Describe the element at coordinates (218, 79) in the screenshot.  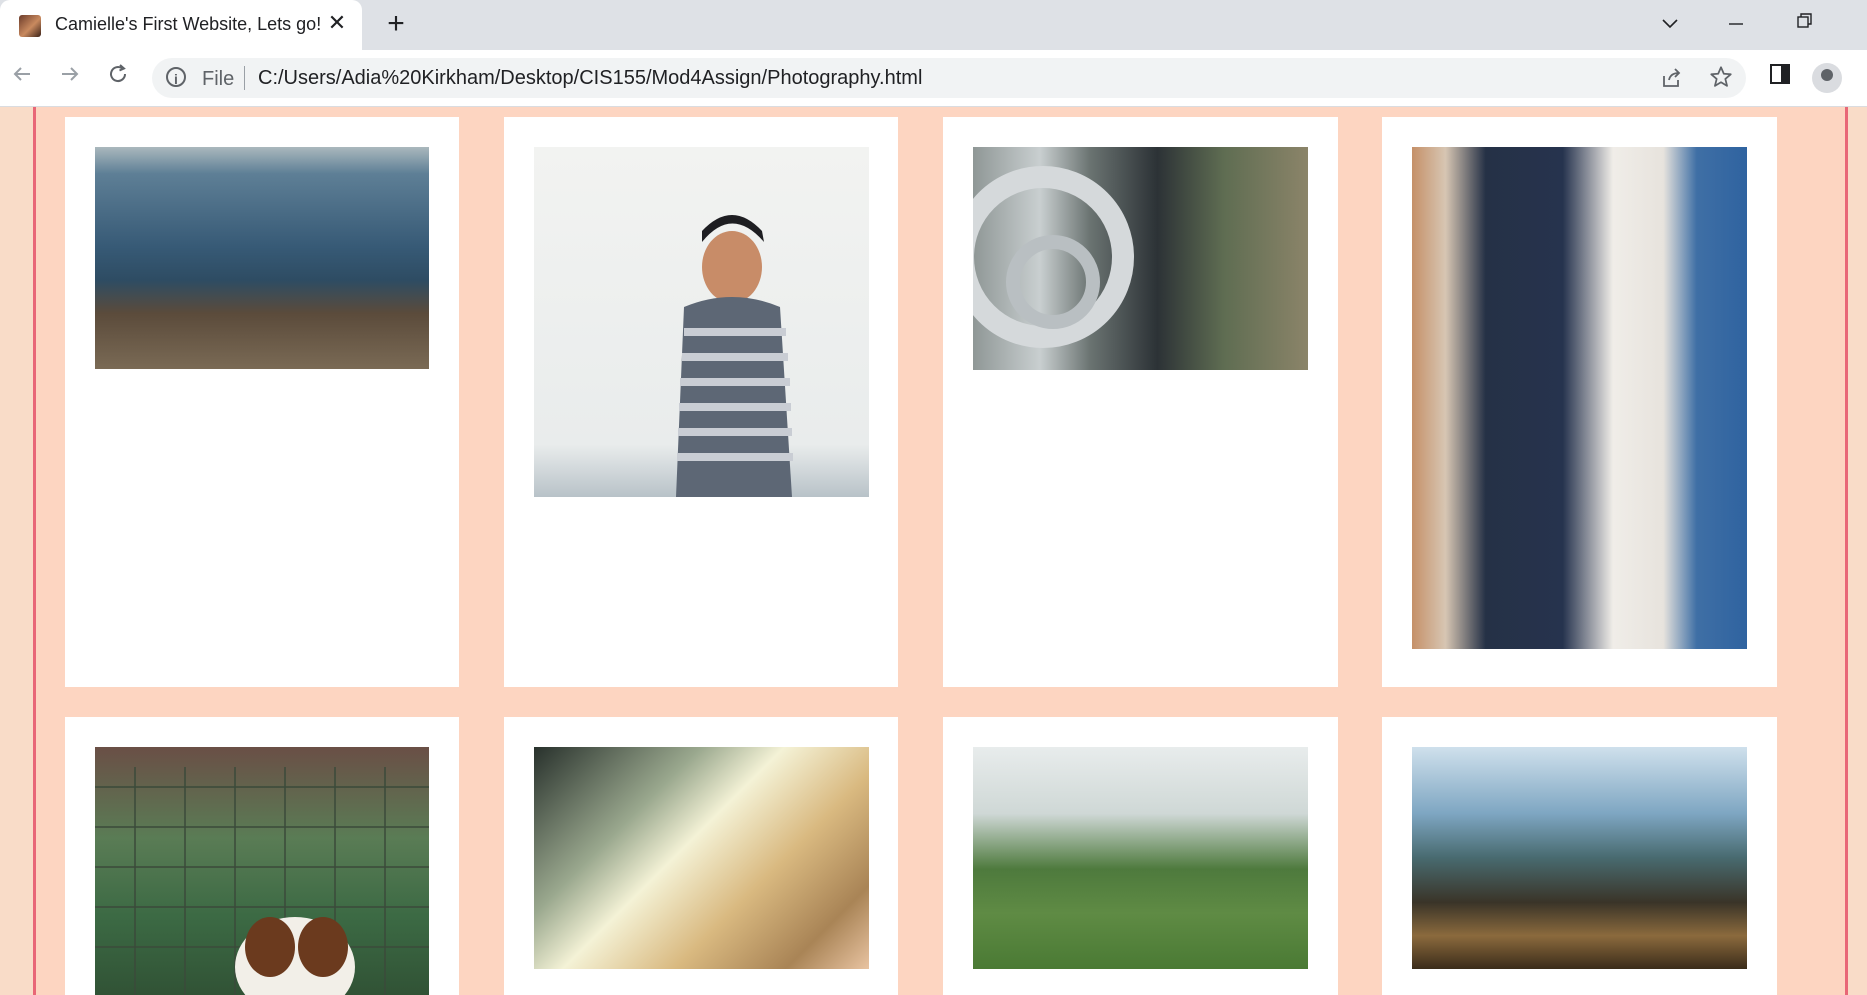
I see `scheme-label: File` at that location.